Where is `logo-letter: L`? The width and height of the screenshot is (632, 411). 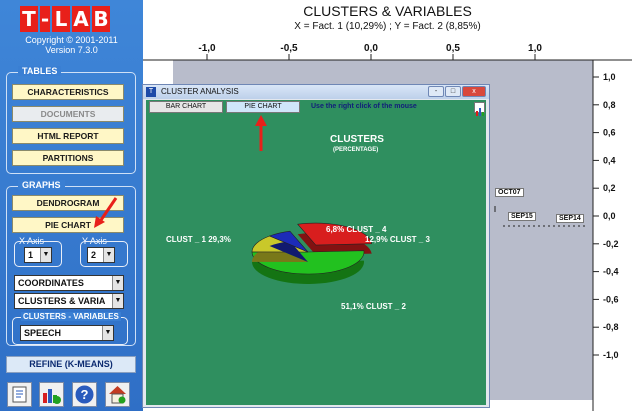 logo-letter: L is located at coordinates (61, 19).